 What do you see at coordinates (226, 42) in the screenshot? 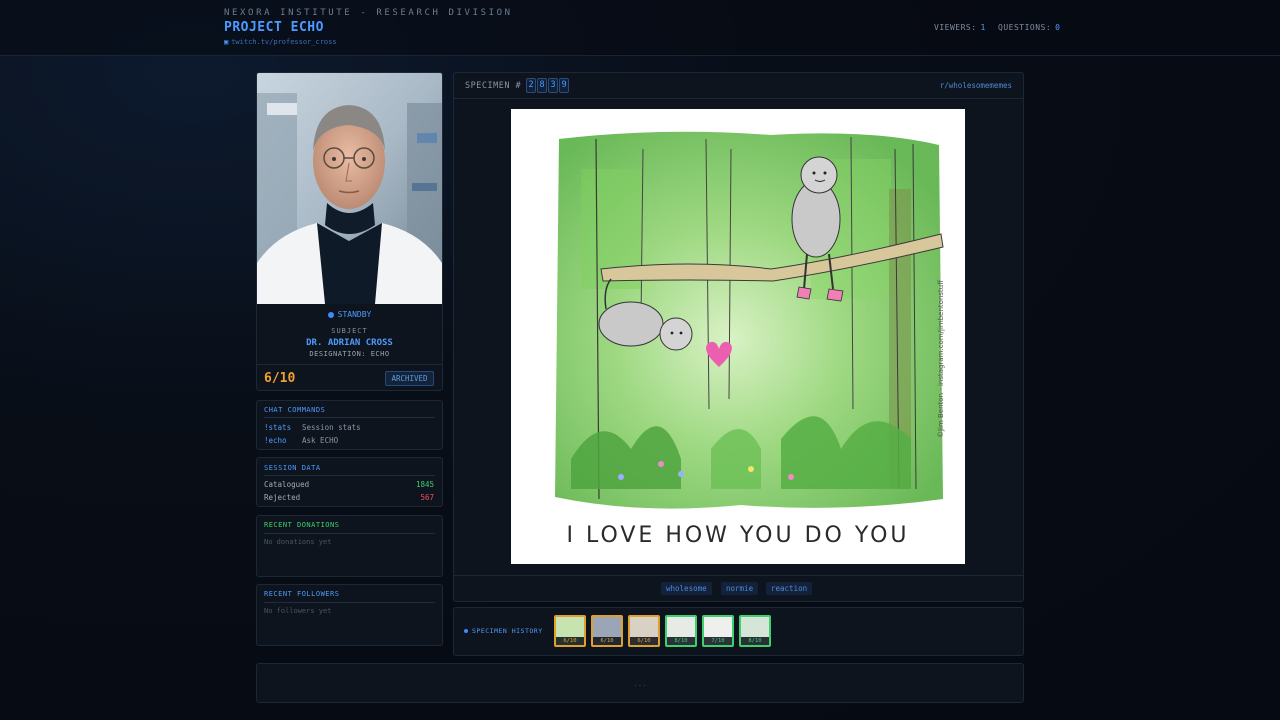
I see `twitch-icon: ▣` at bounding box center [226, 42].